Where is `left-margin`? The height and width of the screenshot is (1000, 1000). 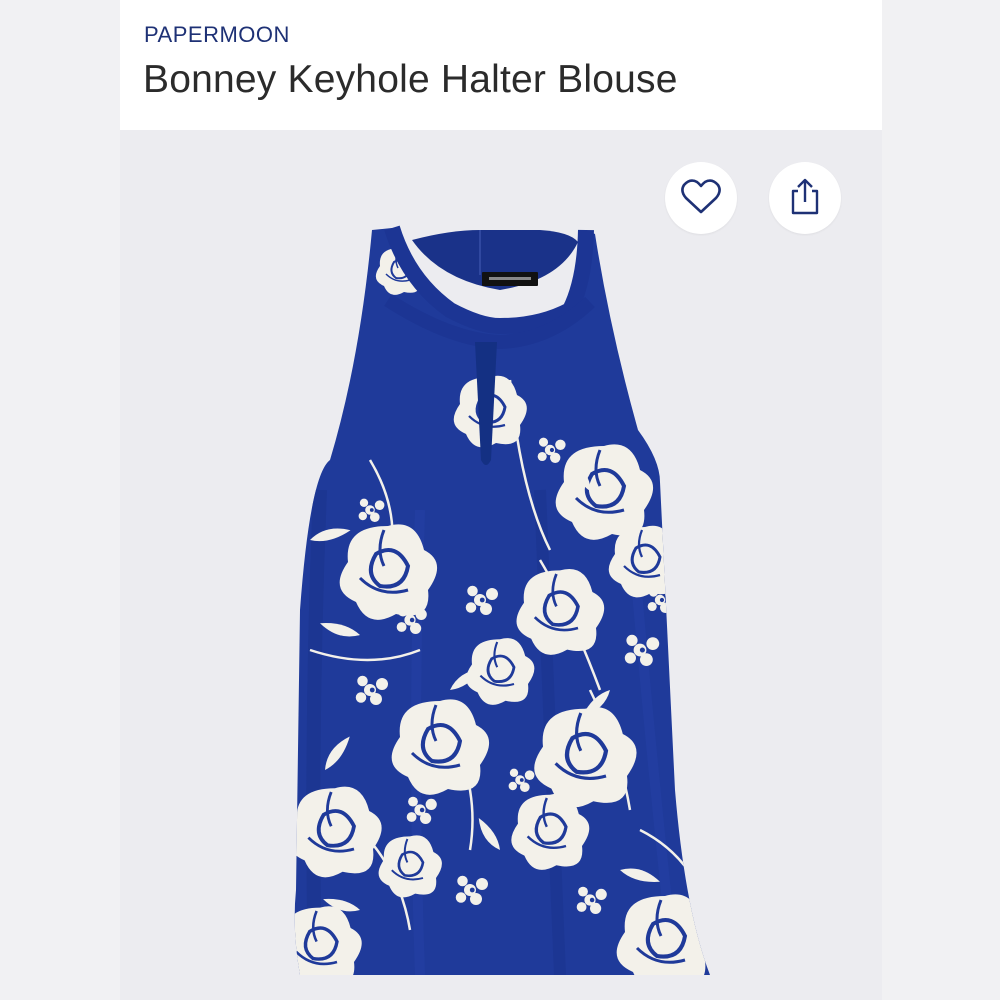
left-margin is located at coordinates (60, 500).